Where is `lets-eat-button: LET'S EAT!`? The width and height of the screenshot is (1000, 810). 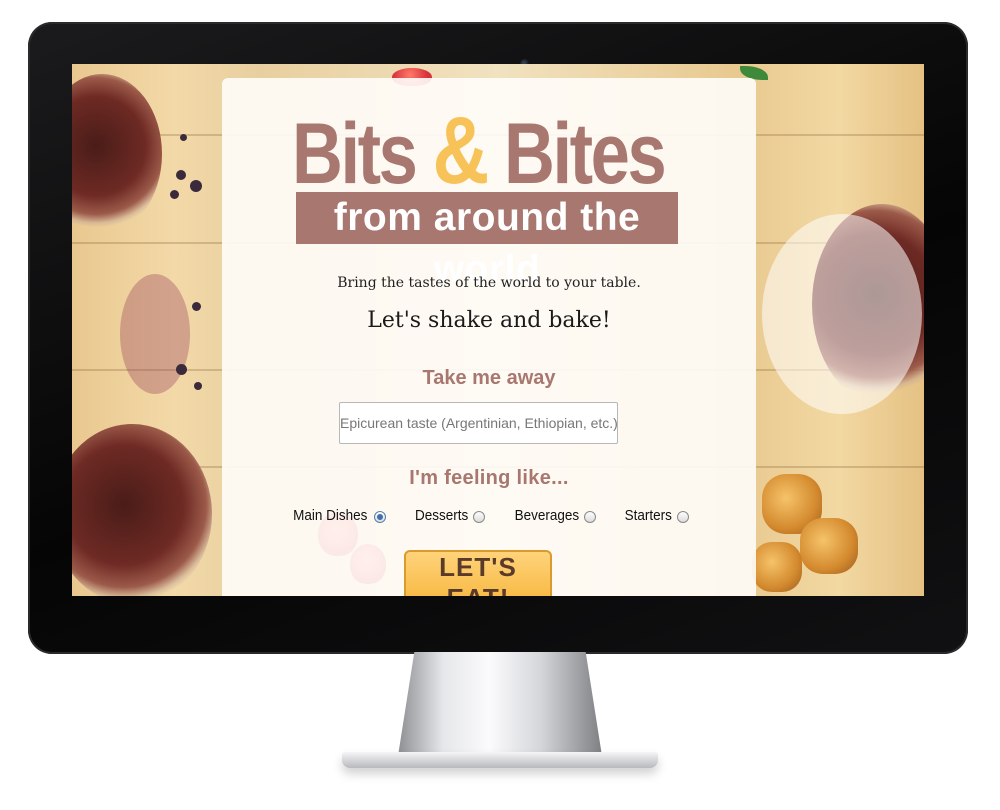 lets-eat-button: LET'S EAT! is located at coordinates (478, 573).